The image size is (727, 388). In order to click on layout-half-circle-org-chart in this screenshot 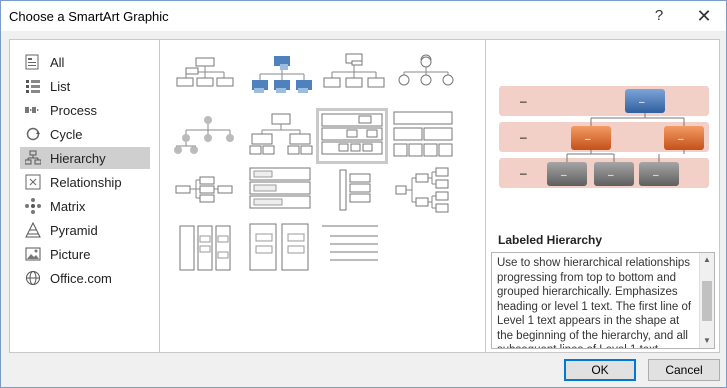, I will do `click(426, 76)`.